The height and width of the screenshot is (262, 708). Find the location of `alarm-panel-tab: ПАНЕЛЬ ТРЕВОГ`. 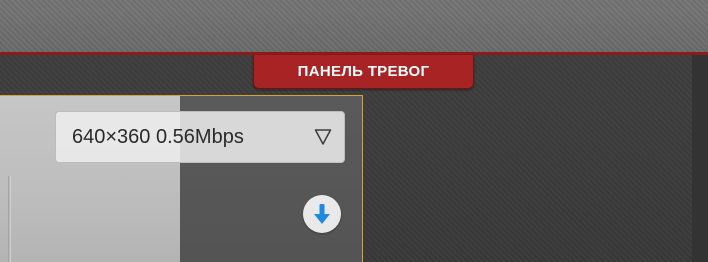

alarm-panel-tab: ПАНЕЛЬ ТРЕВОГ is located at coordinates (363, 72).